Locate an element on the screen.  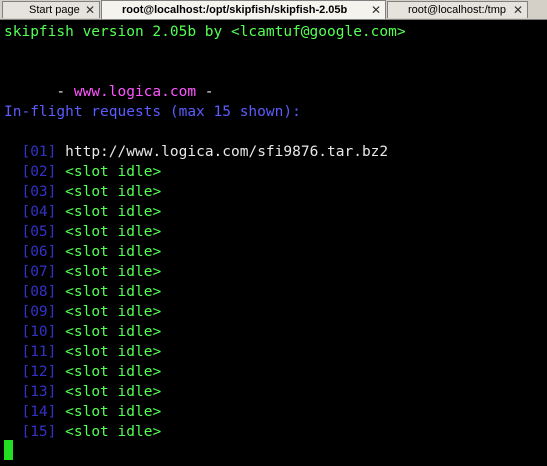
slot-number: 06 is located at coordinates (39, 252).